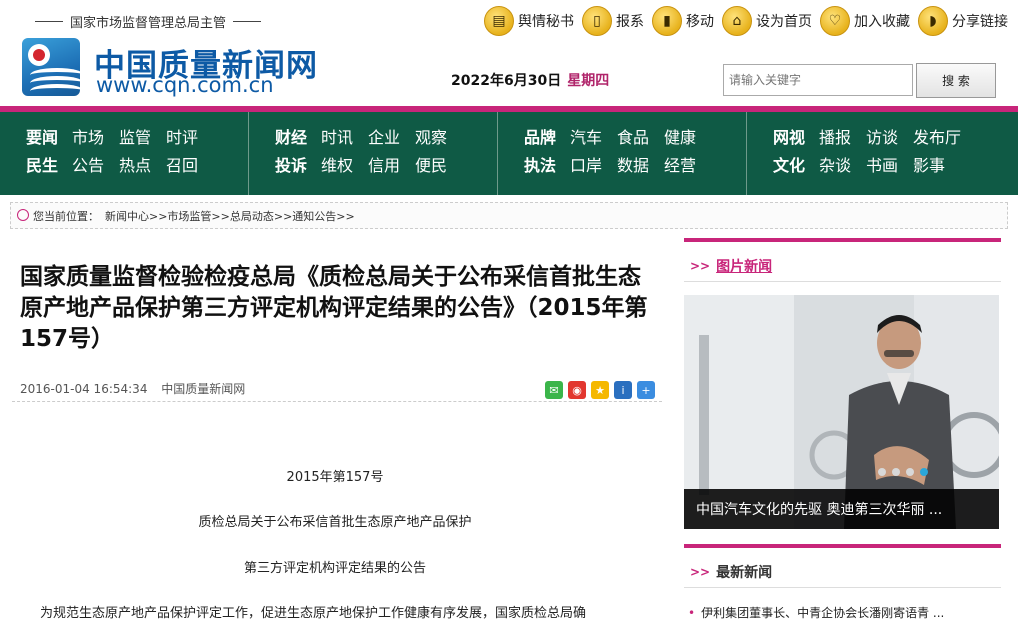 Image resolution: width=1018 pixels, height=626 pixels. What do you see at coordinates (683, 21) in the screenshot?
I see `quick-link-mobile: ▮ 移动` at bounding box center [683, 21].